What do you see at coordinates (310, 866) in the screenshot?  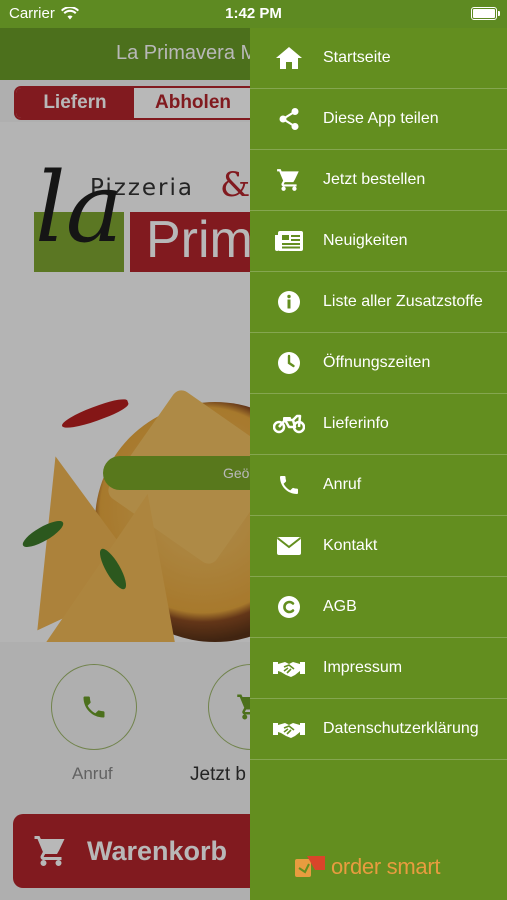 I see `order-smart-logo-mark` at bounding box center [310, 866].